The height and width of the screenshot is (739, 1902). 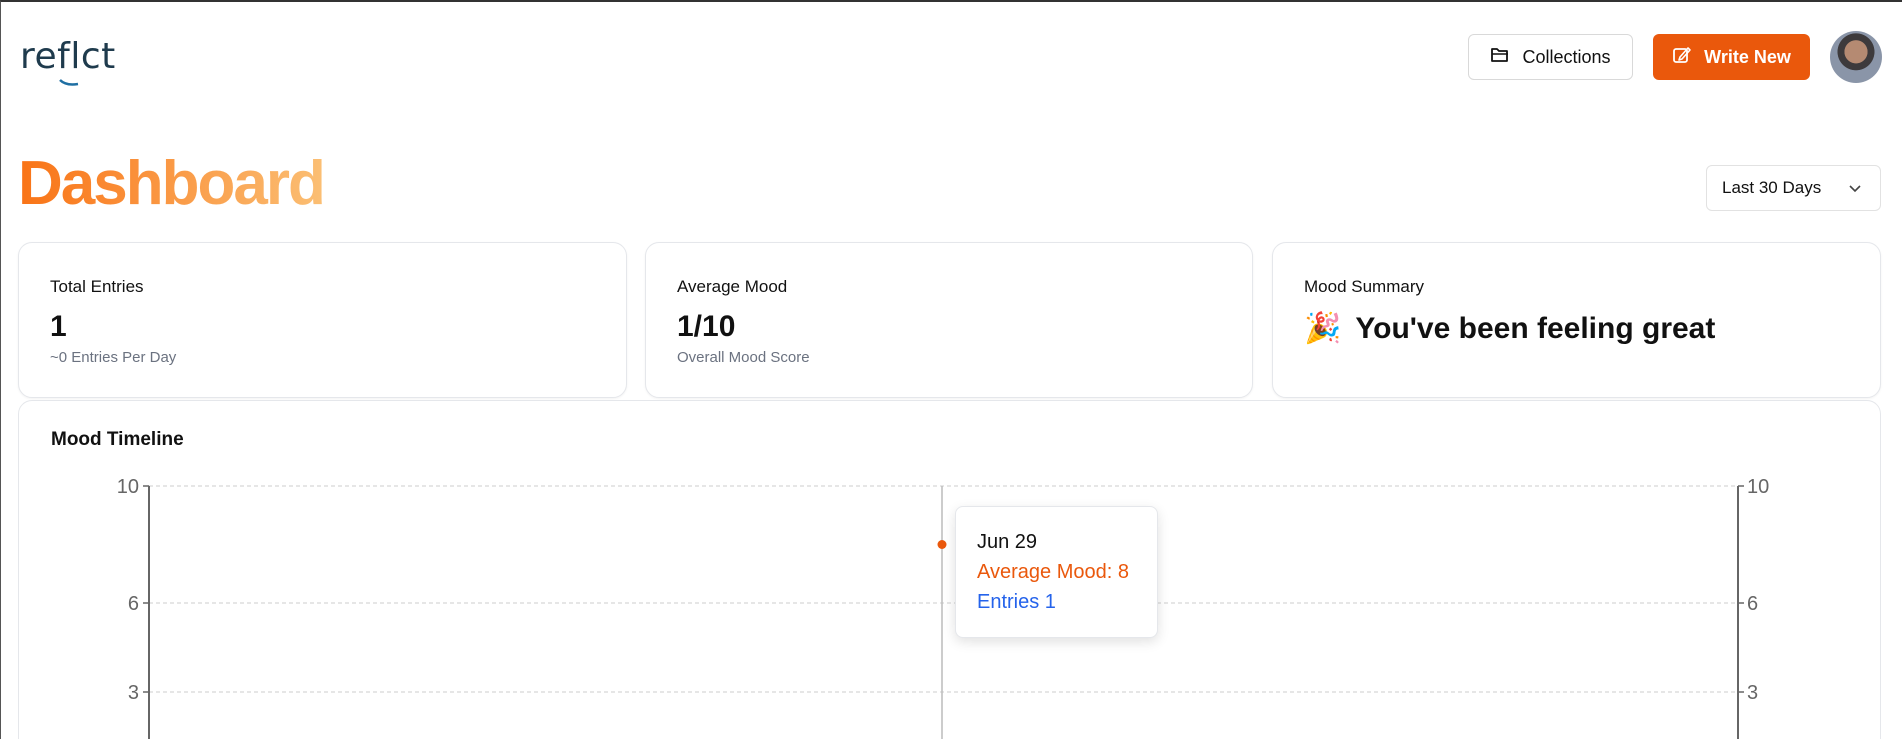 I want to click on chart-marks, so click(x=942, y=544).